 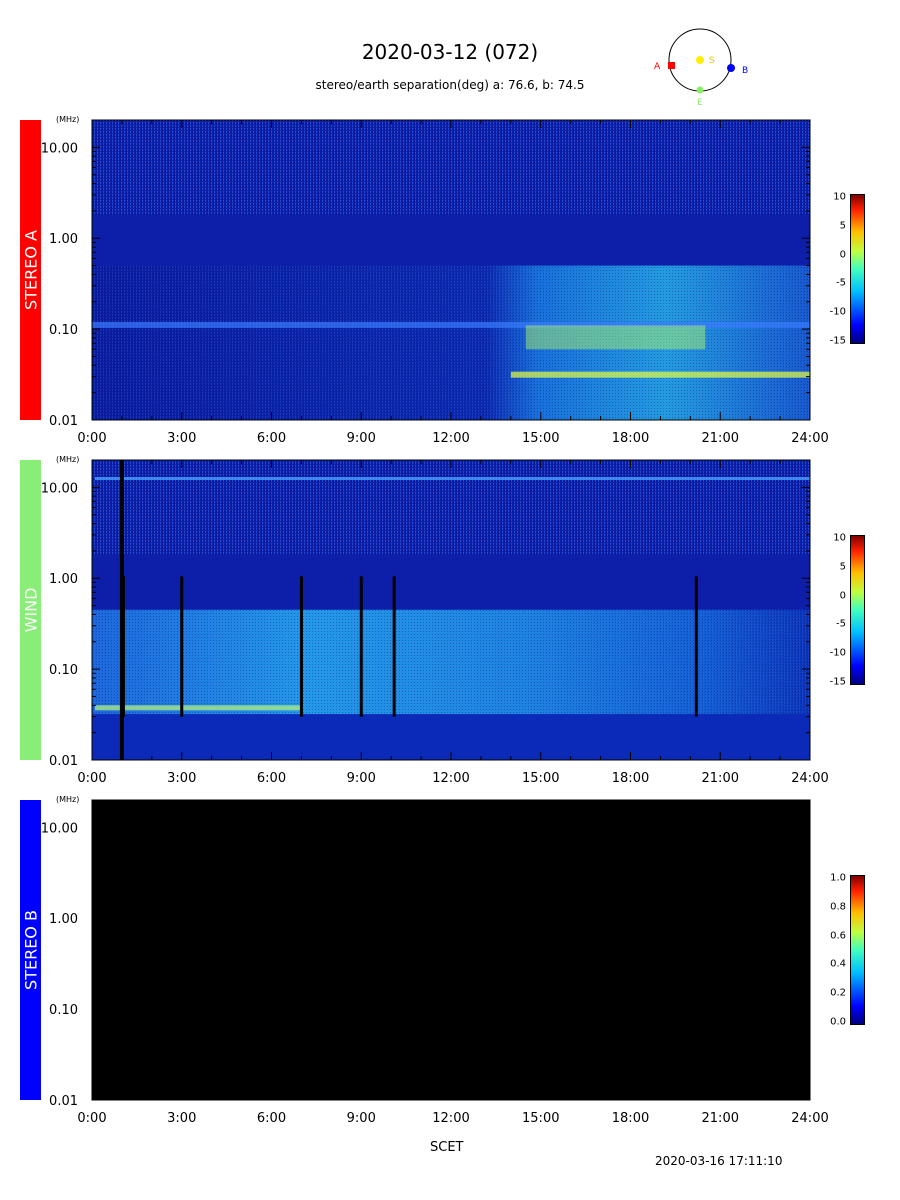 What do you see at coordinates (671, 65) in the screenshot?
I see `stereo-a-marker` at bounding box center [671, 65].